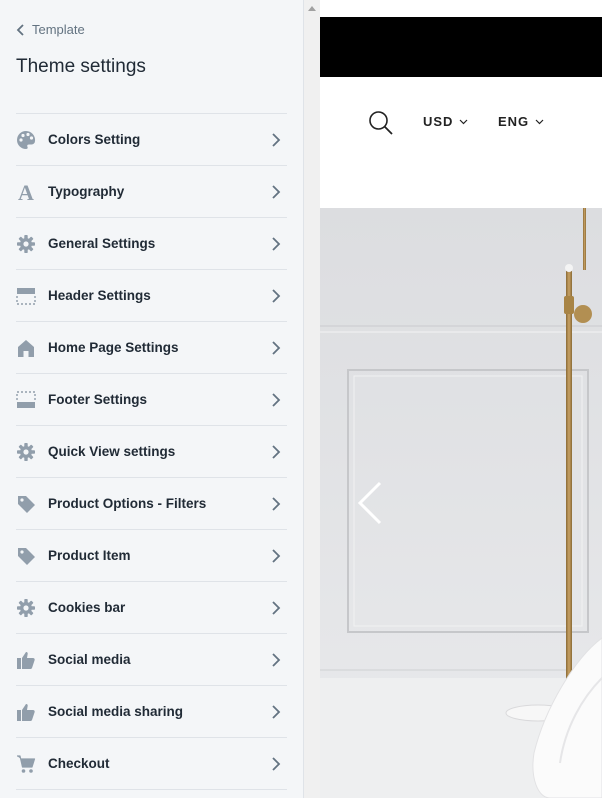  I want to click on home-icon, so click(26, 348).